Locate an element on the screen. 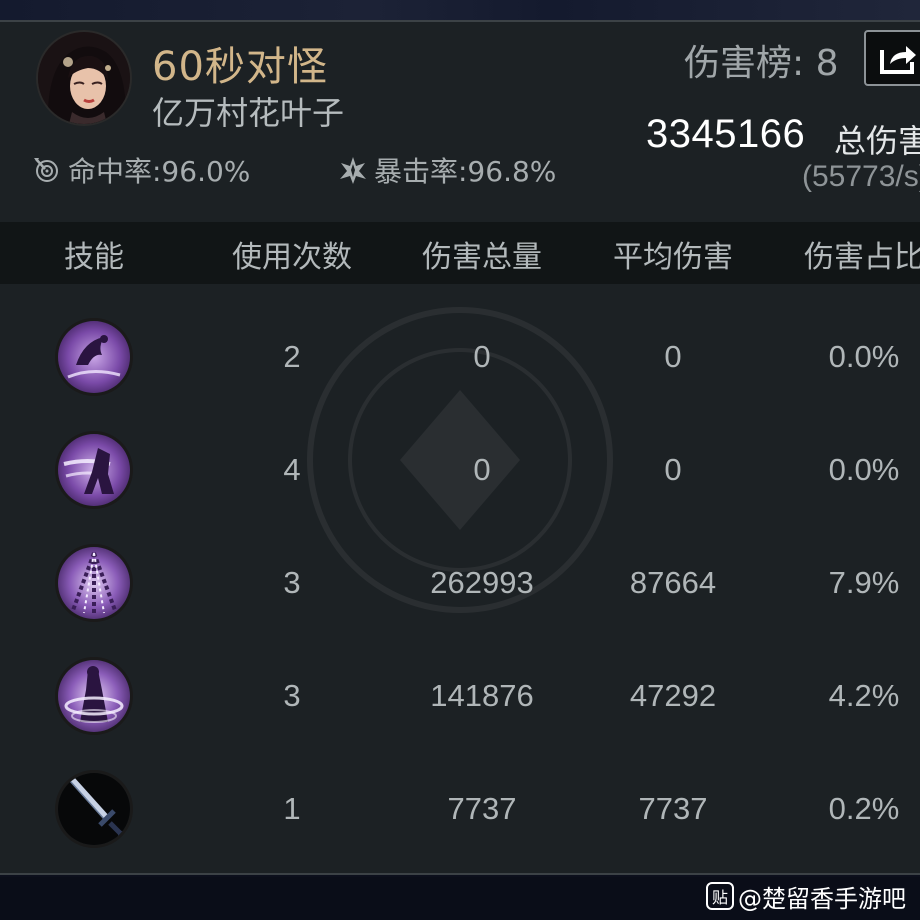 This screenshot has width=920, height=920. total-damage-cell: 262993 is located at coordinates (482, 582).